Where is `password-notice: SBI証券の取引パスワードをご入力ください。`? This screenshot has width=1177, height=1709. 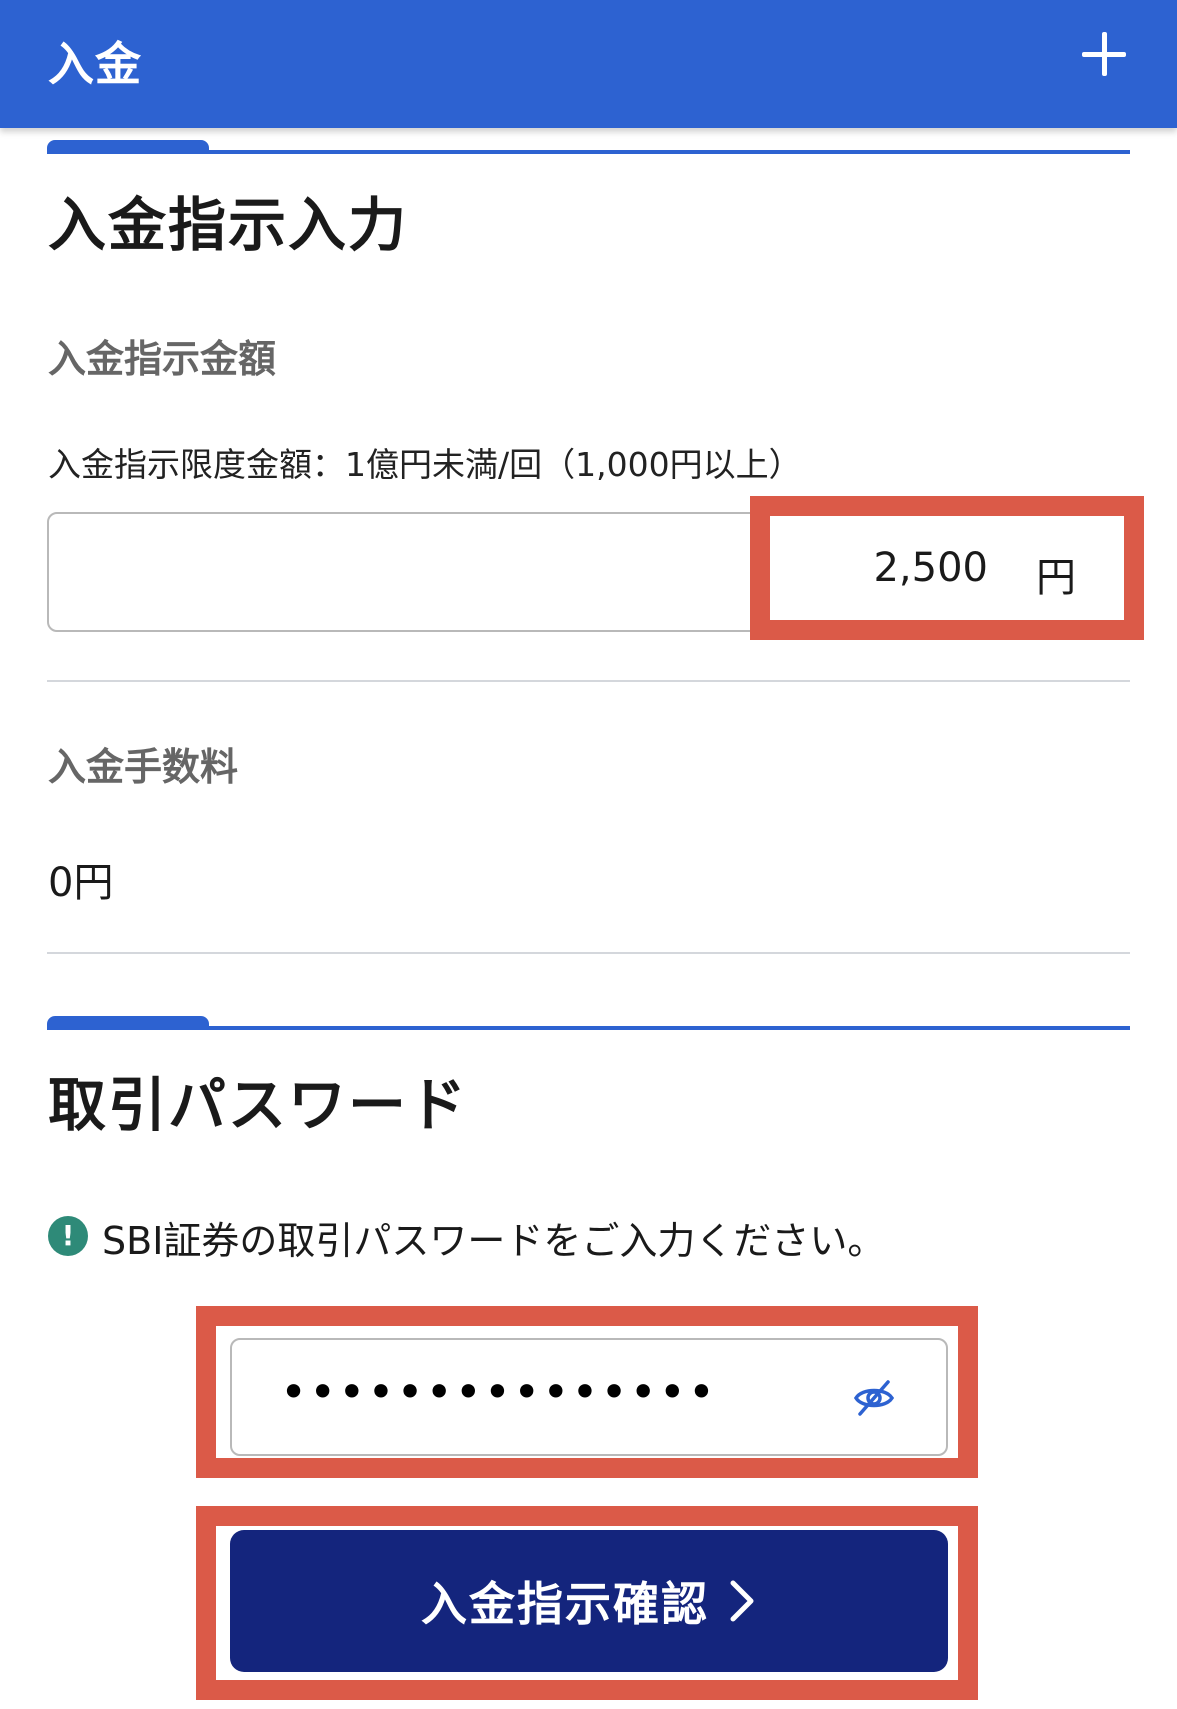 password-notice: SBI証券の取引パスワードをご入力ください。 is located at coordinates (494, 1241).